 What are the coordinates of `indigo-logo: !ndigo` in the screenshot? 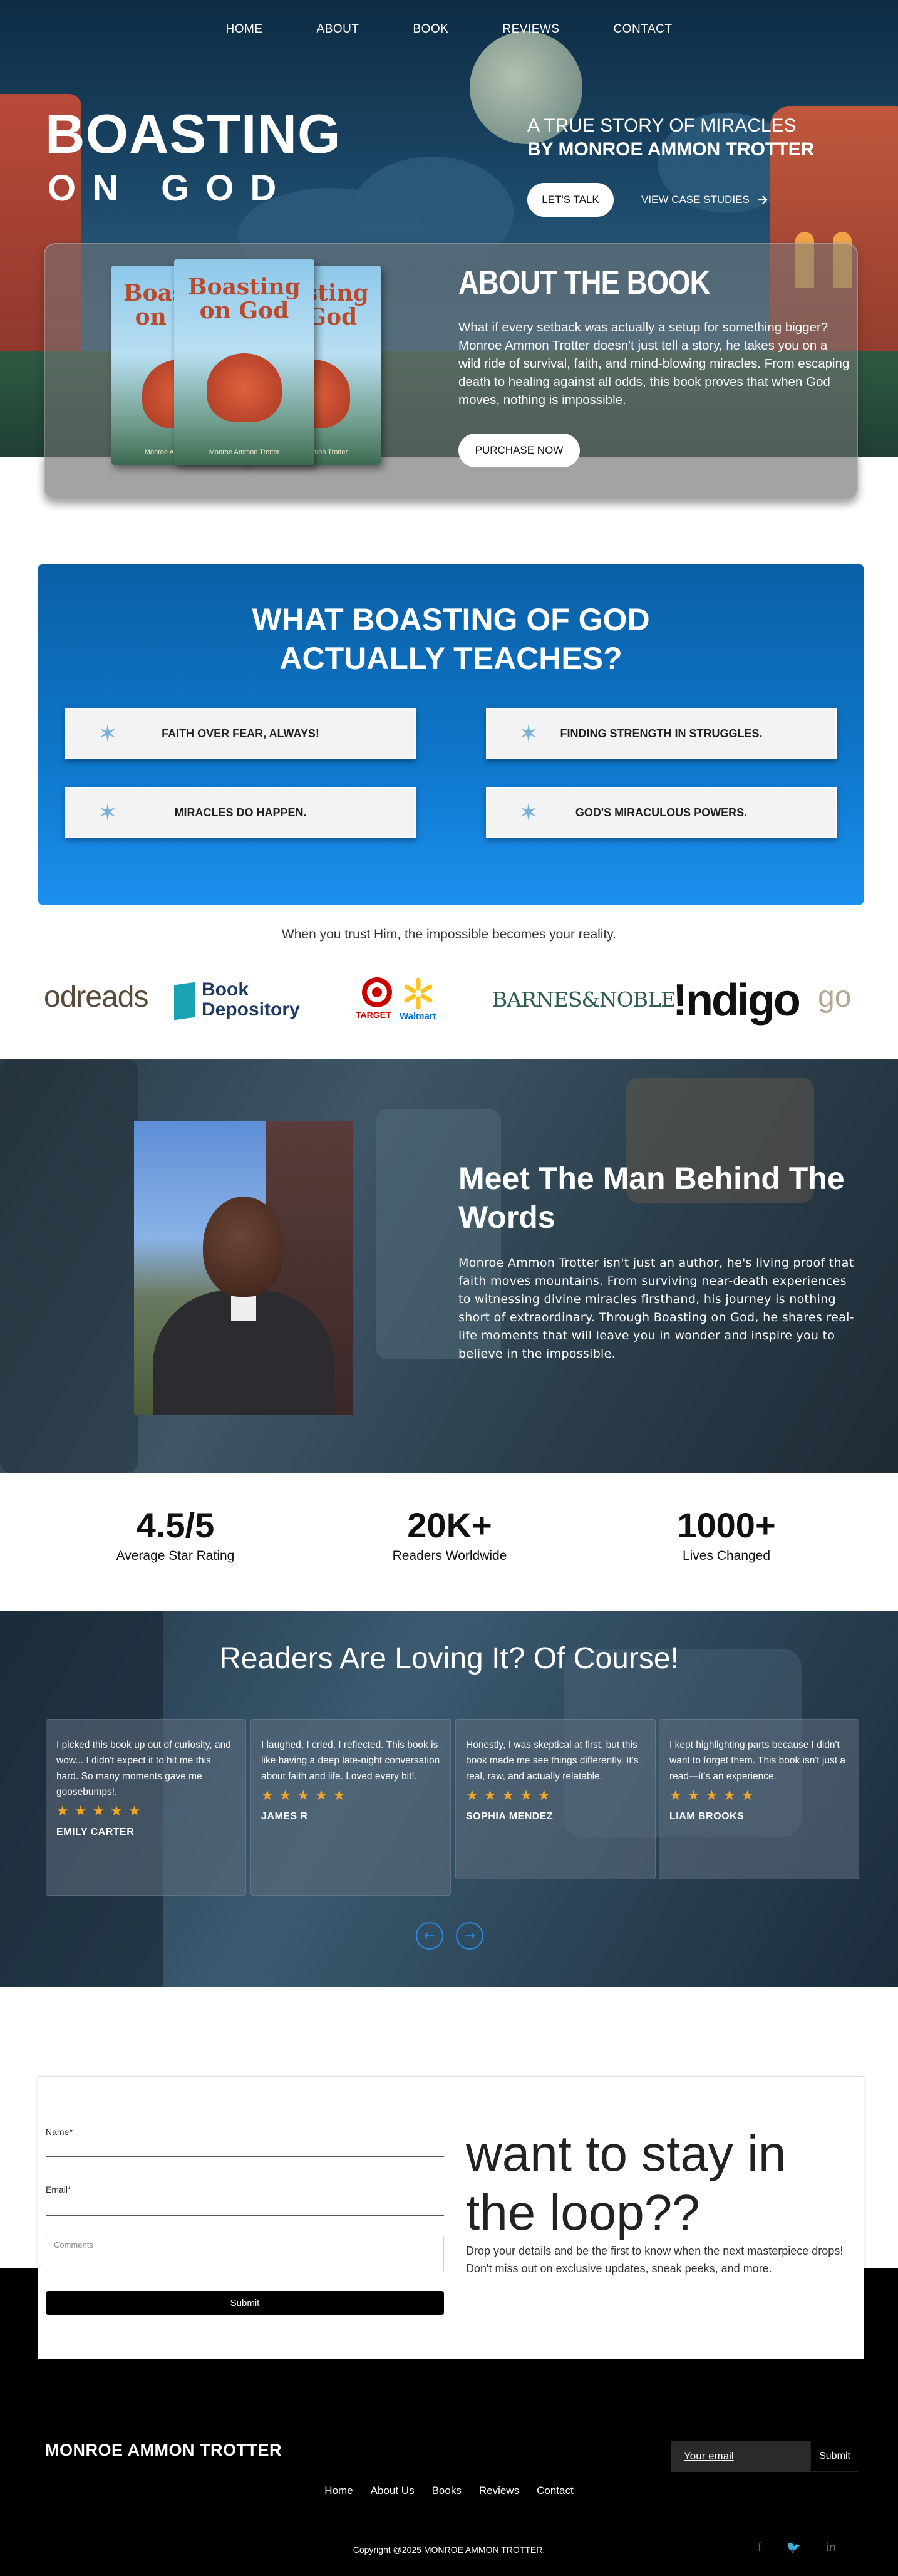 It's located at (737, 1000).